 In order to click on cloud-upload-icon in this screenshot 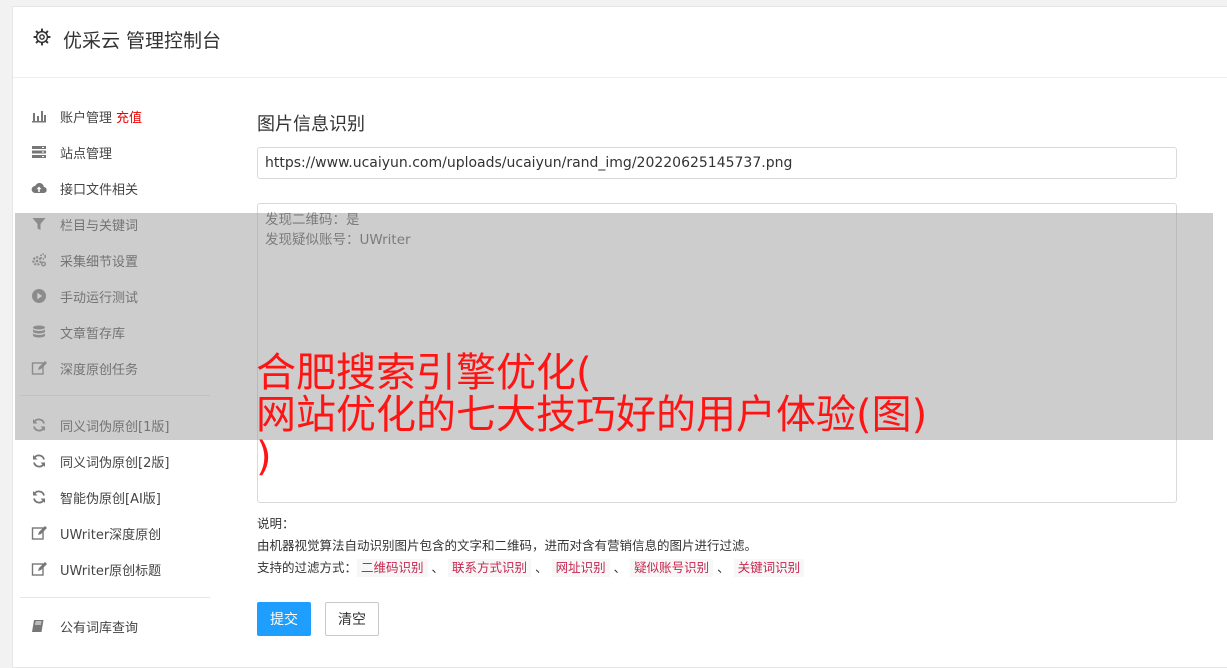, I will do `click(39, 188)`.